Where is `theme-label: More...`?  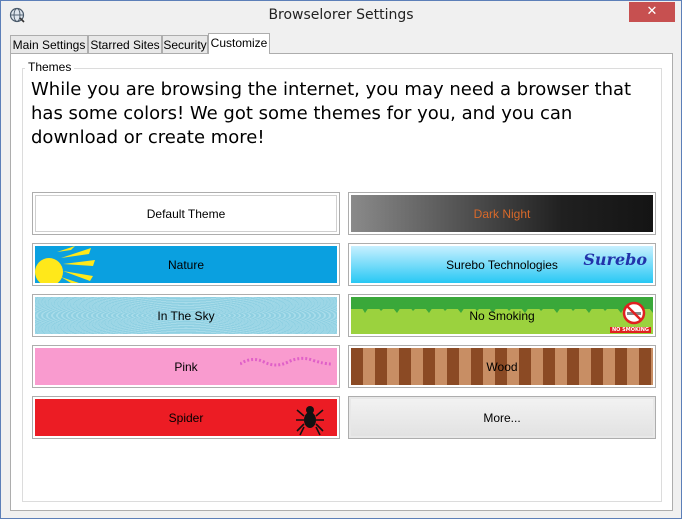
theme-label: More... is located at coordinates (502, 417).